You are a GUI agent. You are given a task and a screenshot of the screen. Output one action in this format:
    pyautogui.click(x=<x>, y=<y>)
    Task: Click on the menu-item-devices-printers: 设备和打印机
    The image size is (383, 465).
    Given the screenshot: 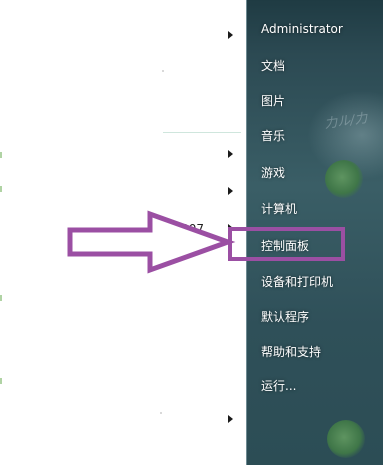 What is the action you would take?
    pyautogui.click(x=297, y=281)
    